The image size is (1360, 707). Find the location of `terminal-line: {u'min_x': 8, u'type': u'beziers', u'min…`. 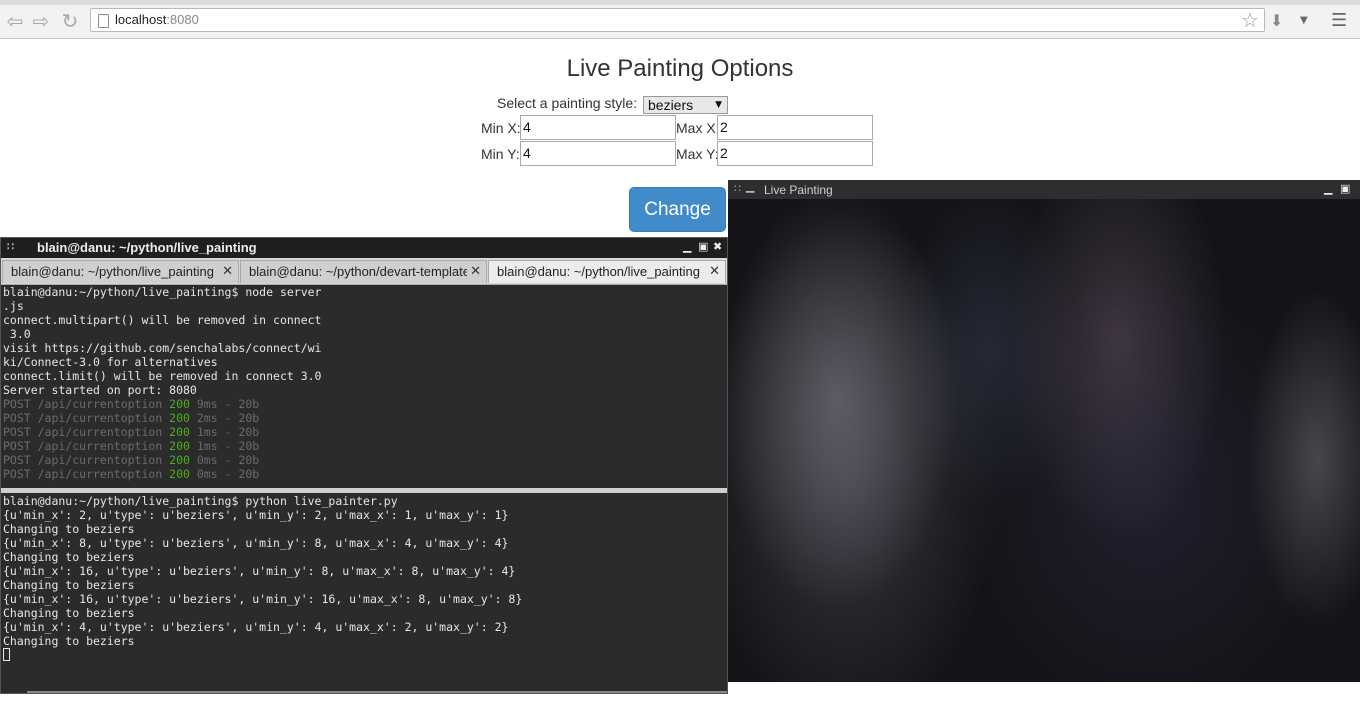

terminal-line: {u'min_x': 8, u'type': u'beziers', u'min… is located at coordinates (256, 543).